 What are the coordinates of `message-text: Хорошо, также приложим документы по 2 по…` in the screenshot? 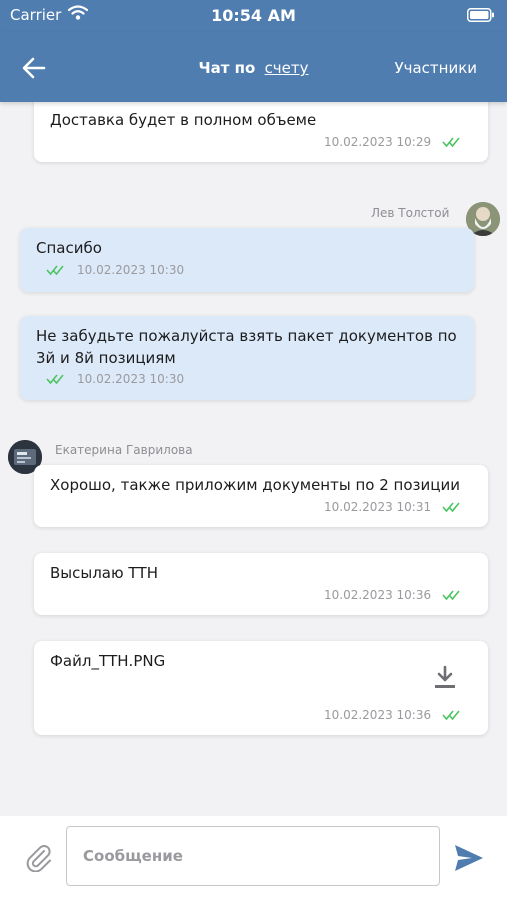 It's located at (255, 485).